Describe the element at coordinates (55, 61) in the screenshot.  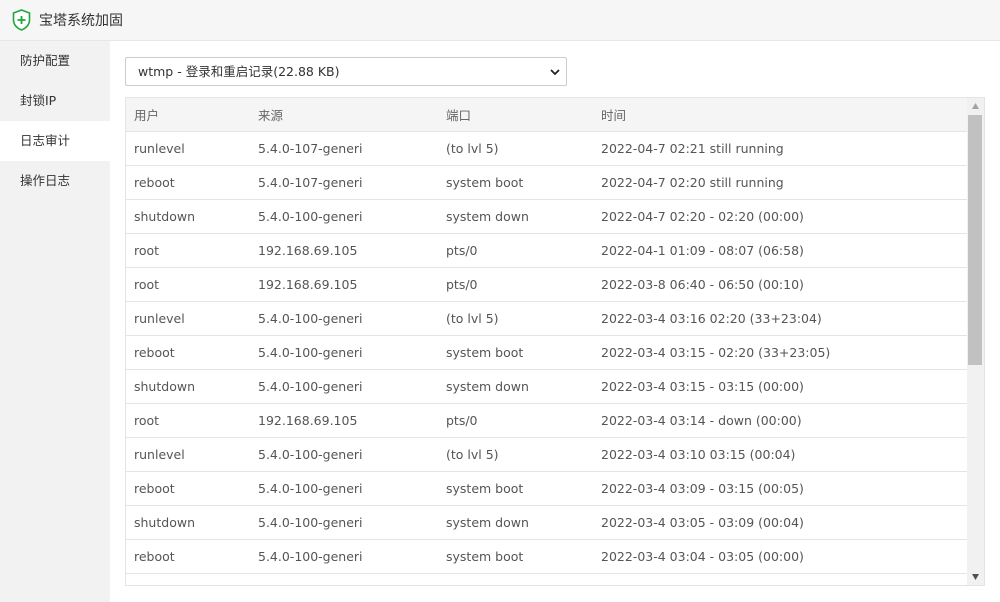
I see `sidebar-item-protection-config: 防护配置` at that location.